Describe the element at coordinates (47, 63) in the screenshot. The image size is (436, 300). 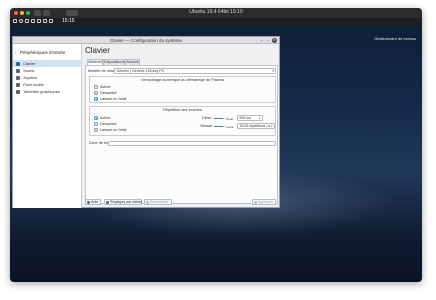
I see `sidebar-item-keyboard: Clavier` at that location.